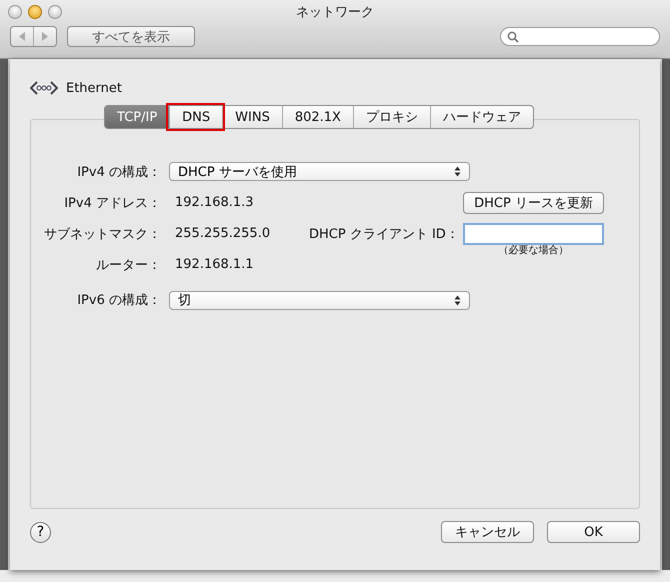 The height and width of the screenshot is (582, 670). I want to click on field-label: IPv4 の構成：, so click(119, 172).